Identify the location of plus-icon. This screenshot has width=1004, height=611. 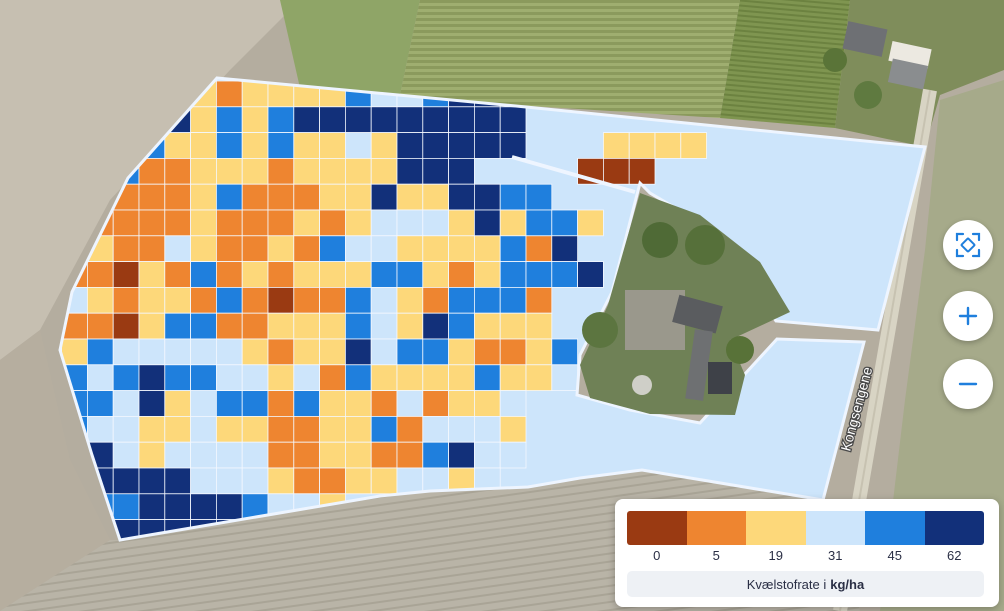
(968, 316).